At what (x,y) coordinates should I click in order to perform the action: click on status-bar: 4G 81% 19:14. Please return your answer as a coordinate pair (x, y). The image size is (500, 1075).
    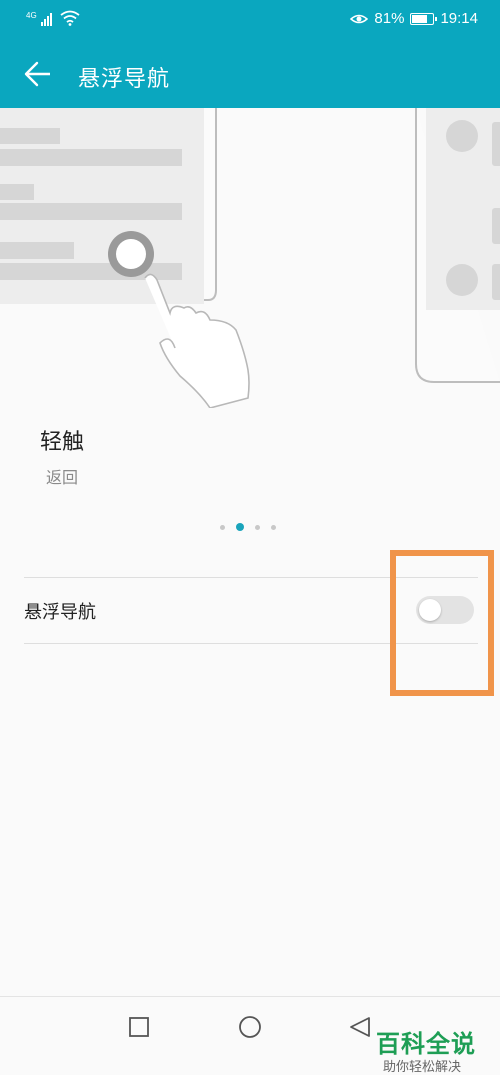
    Looking at the image, I should click on (250, 20).